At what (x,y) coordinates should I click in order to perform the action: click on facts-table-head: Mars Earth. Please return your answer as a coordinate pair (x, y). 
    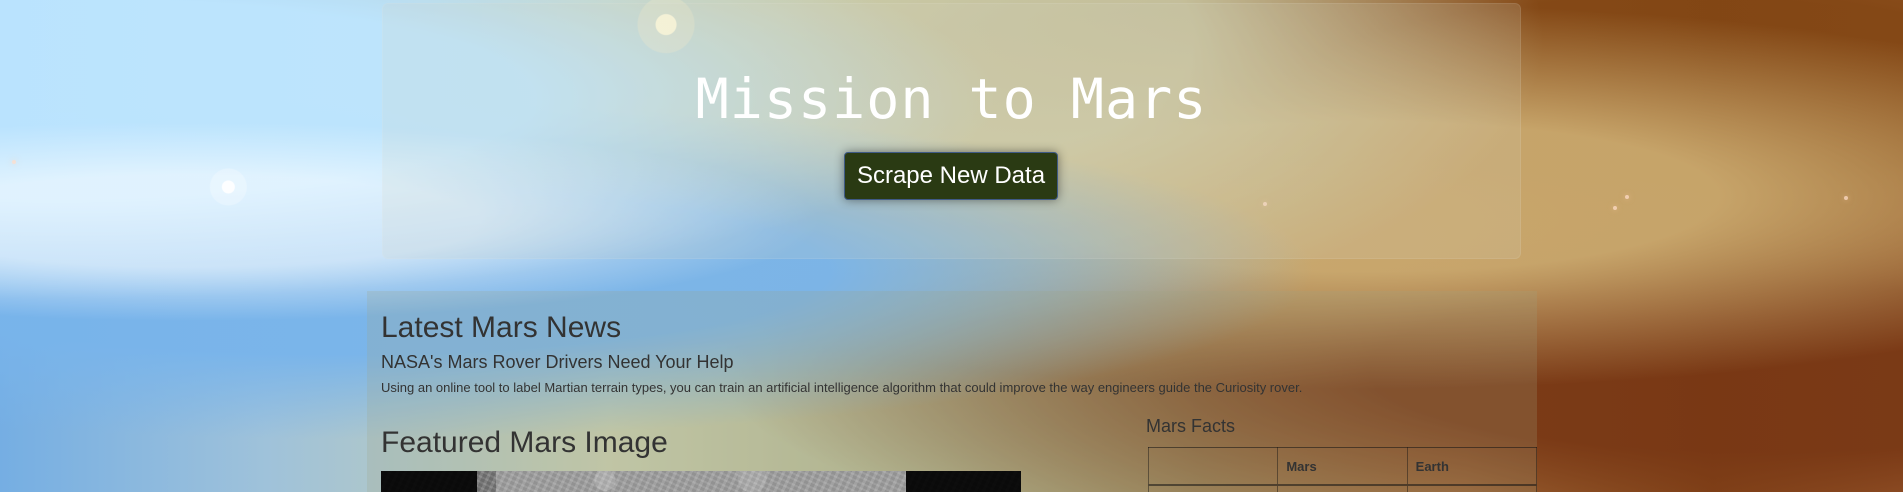
    Looking at the image, I should click on (1342, 466).